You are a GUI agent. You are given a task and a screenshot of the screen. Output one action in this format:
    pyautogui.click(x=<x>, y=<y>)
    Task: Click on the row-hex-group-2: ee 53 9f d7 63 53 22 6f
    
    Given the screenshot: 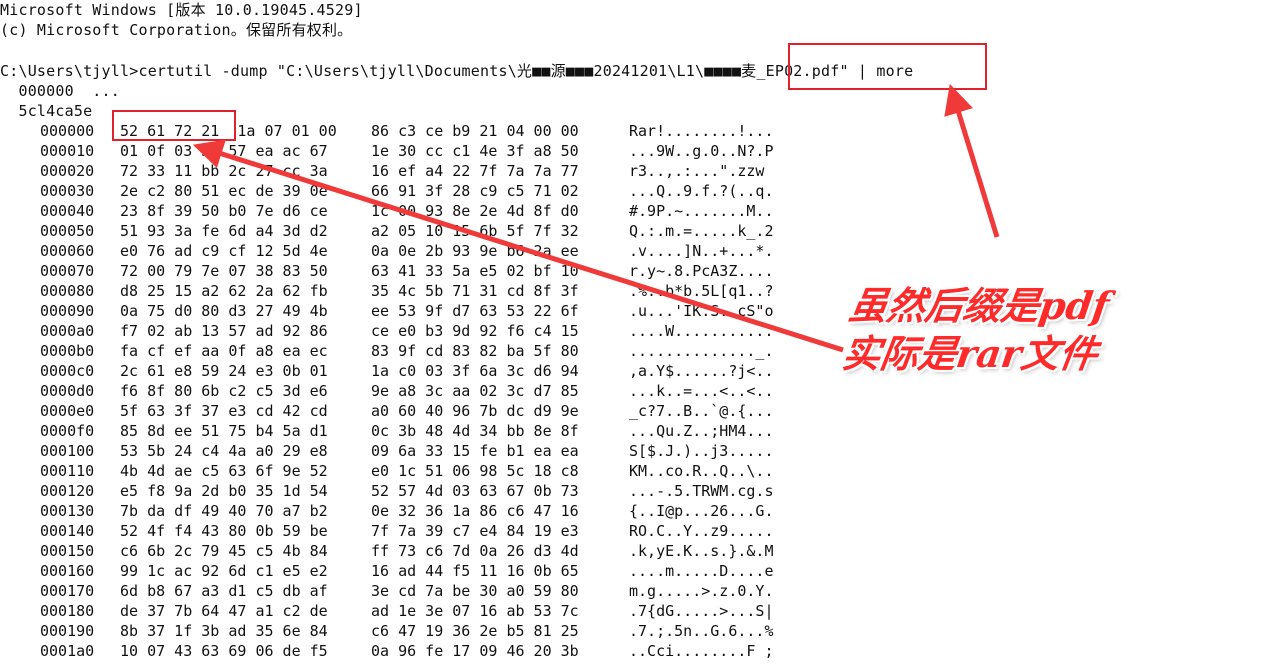 What is the action you would take?
    pyautogui.click(x=475, y=311)
    